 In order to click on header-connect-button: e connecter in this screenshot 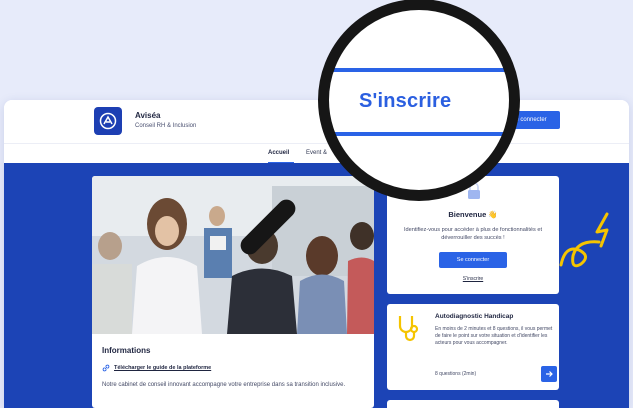, I will do `click(531, 120)`.